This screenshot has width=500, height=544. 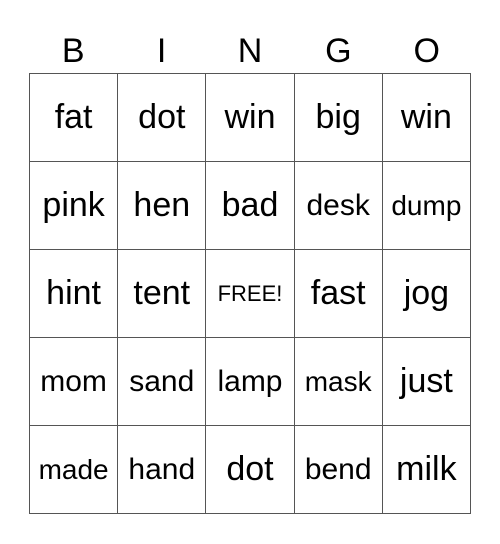 I want to click on header-letter-o: O, so click(x=426, y=51).